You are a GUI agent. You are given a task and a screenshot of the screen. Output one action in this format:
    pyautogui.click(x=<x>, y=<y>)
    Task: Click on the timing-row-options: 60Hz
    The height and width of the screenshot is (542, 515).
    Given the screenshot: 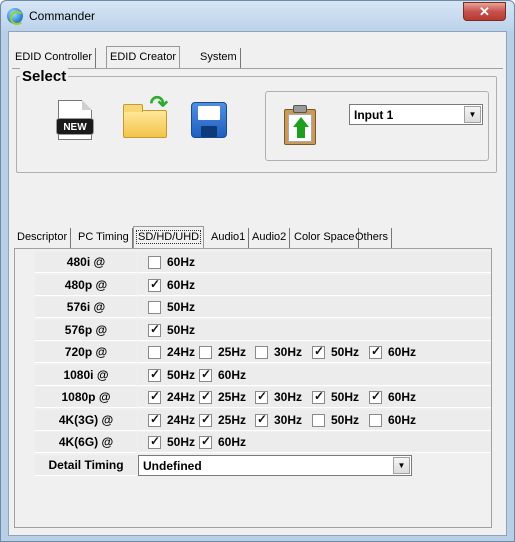 What is the action you would take?
    pyautogui.click(x=314, y=285)
    